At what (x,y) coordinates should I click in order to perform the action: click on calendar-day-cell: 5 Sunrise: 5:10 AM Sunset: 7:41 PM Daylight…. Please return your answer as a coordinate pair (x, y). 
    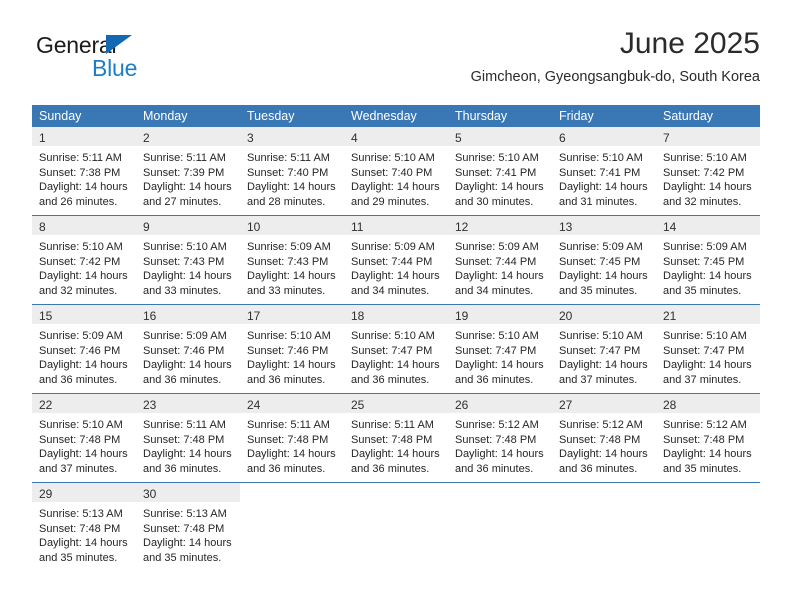
    Looking at the image, I should click on (500, 171).